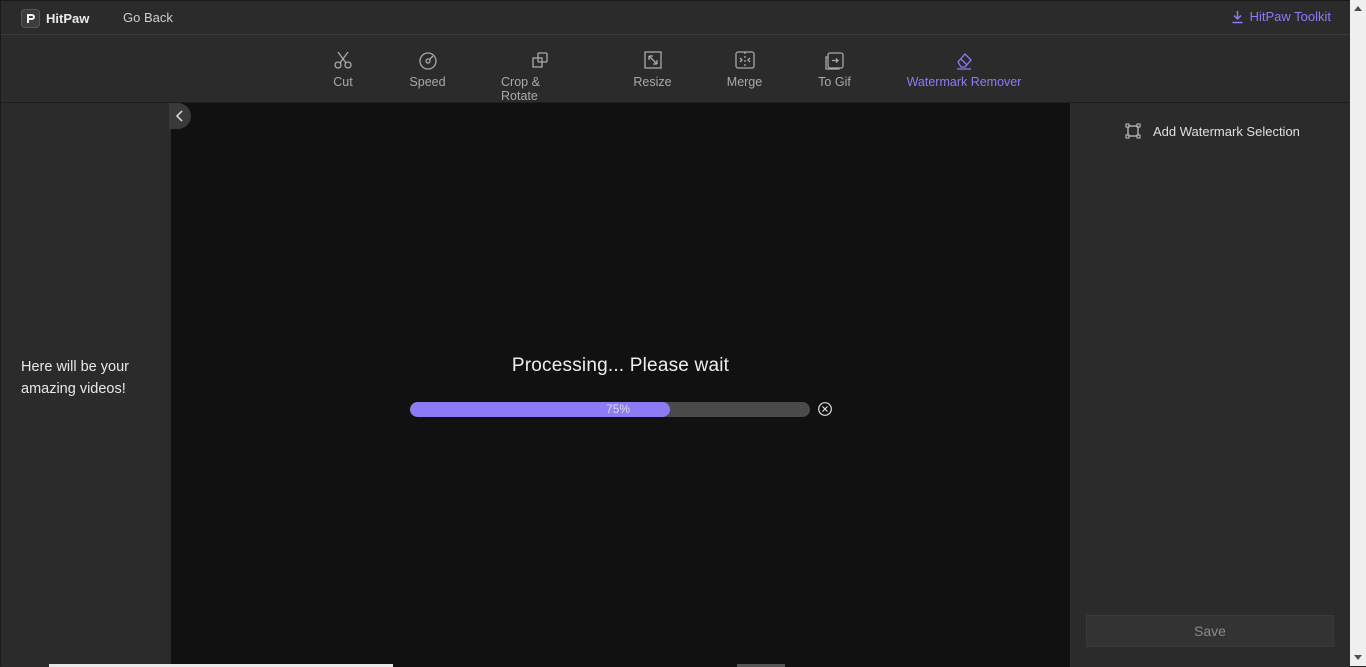  I want to click on progress-percent: 75%, so click(618, 409).